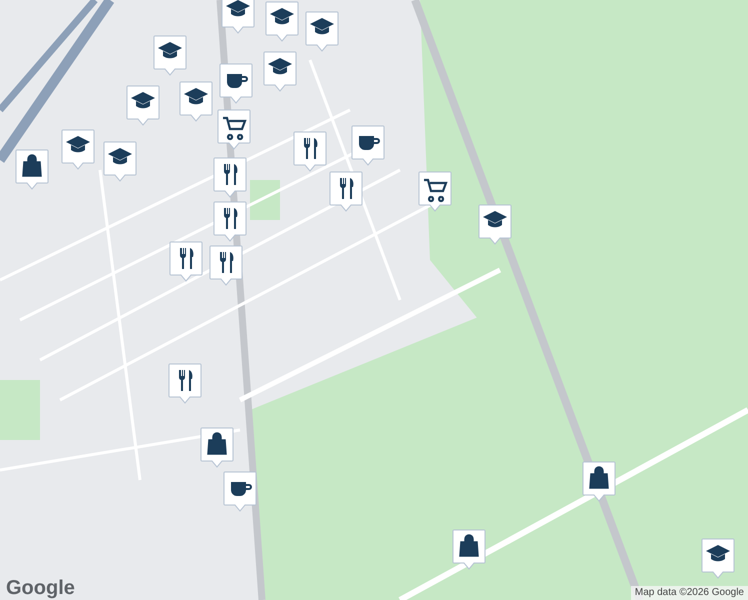 Image resolution: width=748 pixels, height=600 pixels. Describe the element at coordinates (689, 593) in the screenshot. I see `attribution-text: Map data ©2026 Google` at that location.